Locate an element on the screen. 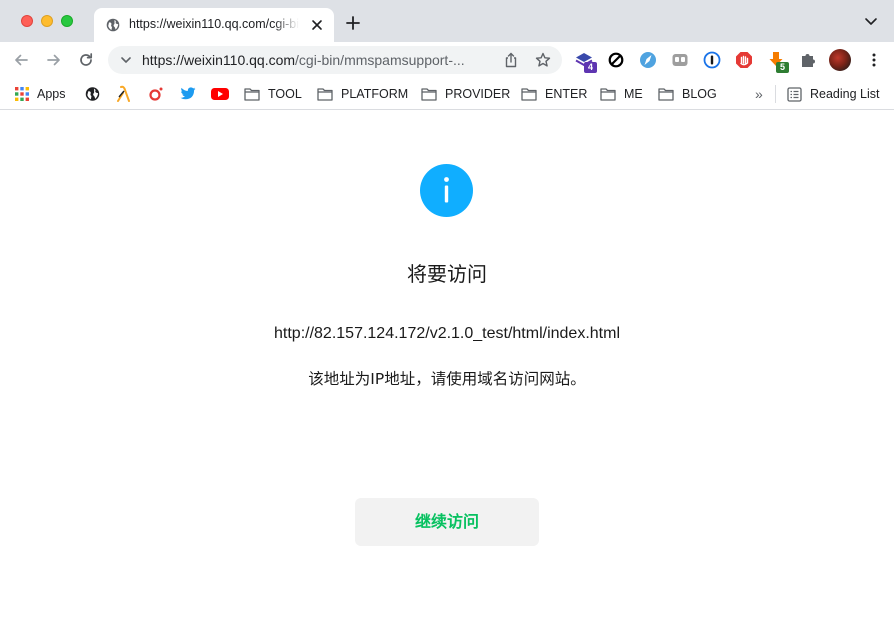  reading-list-button: Reading List is located at coordinates (833, 94).